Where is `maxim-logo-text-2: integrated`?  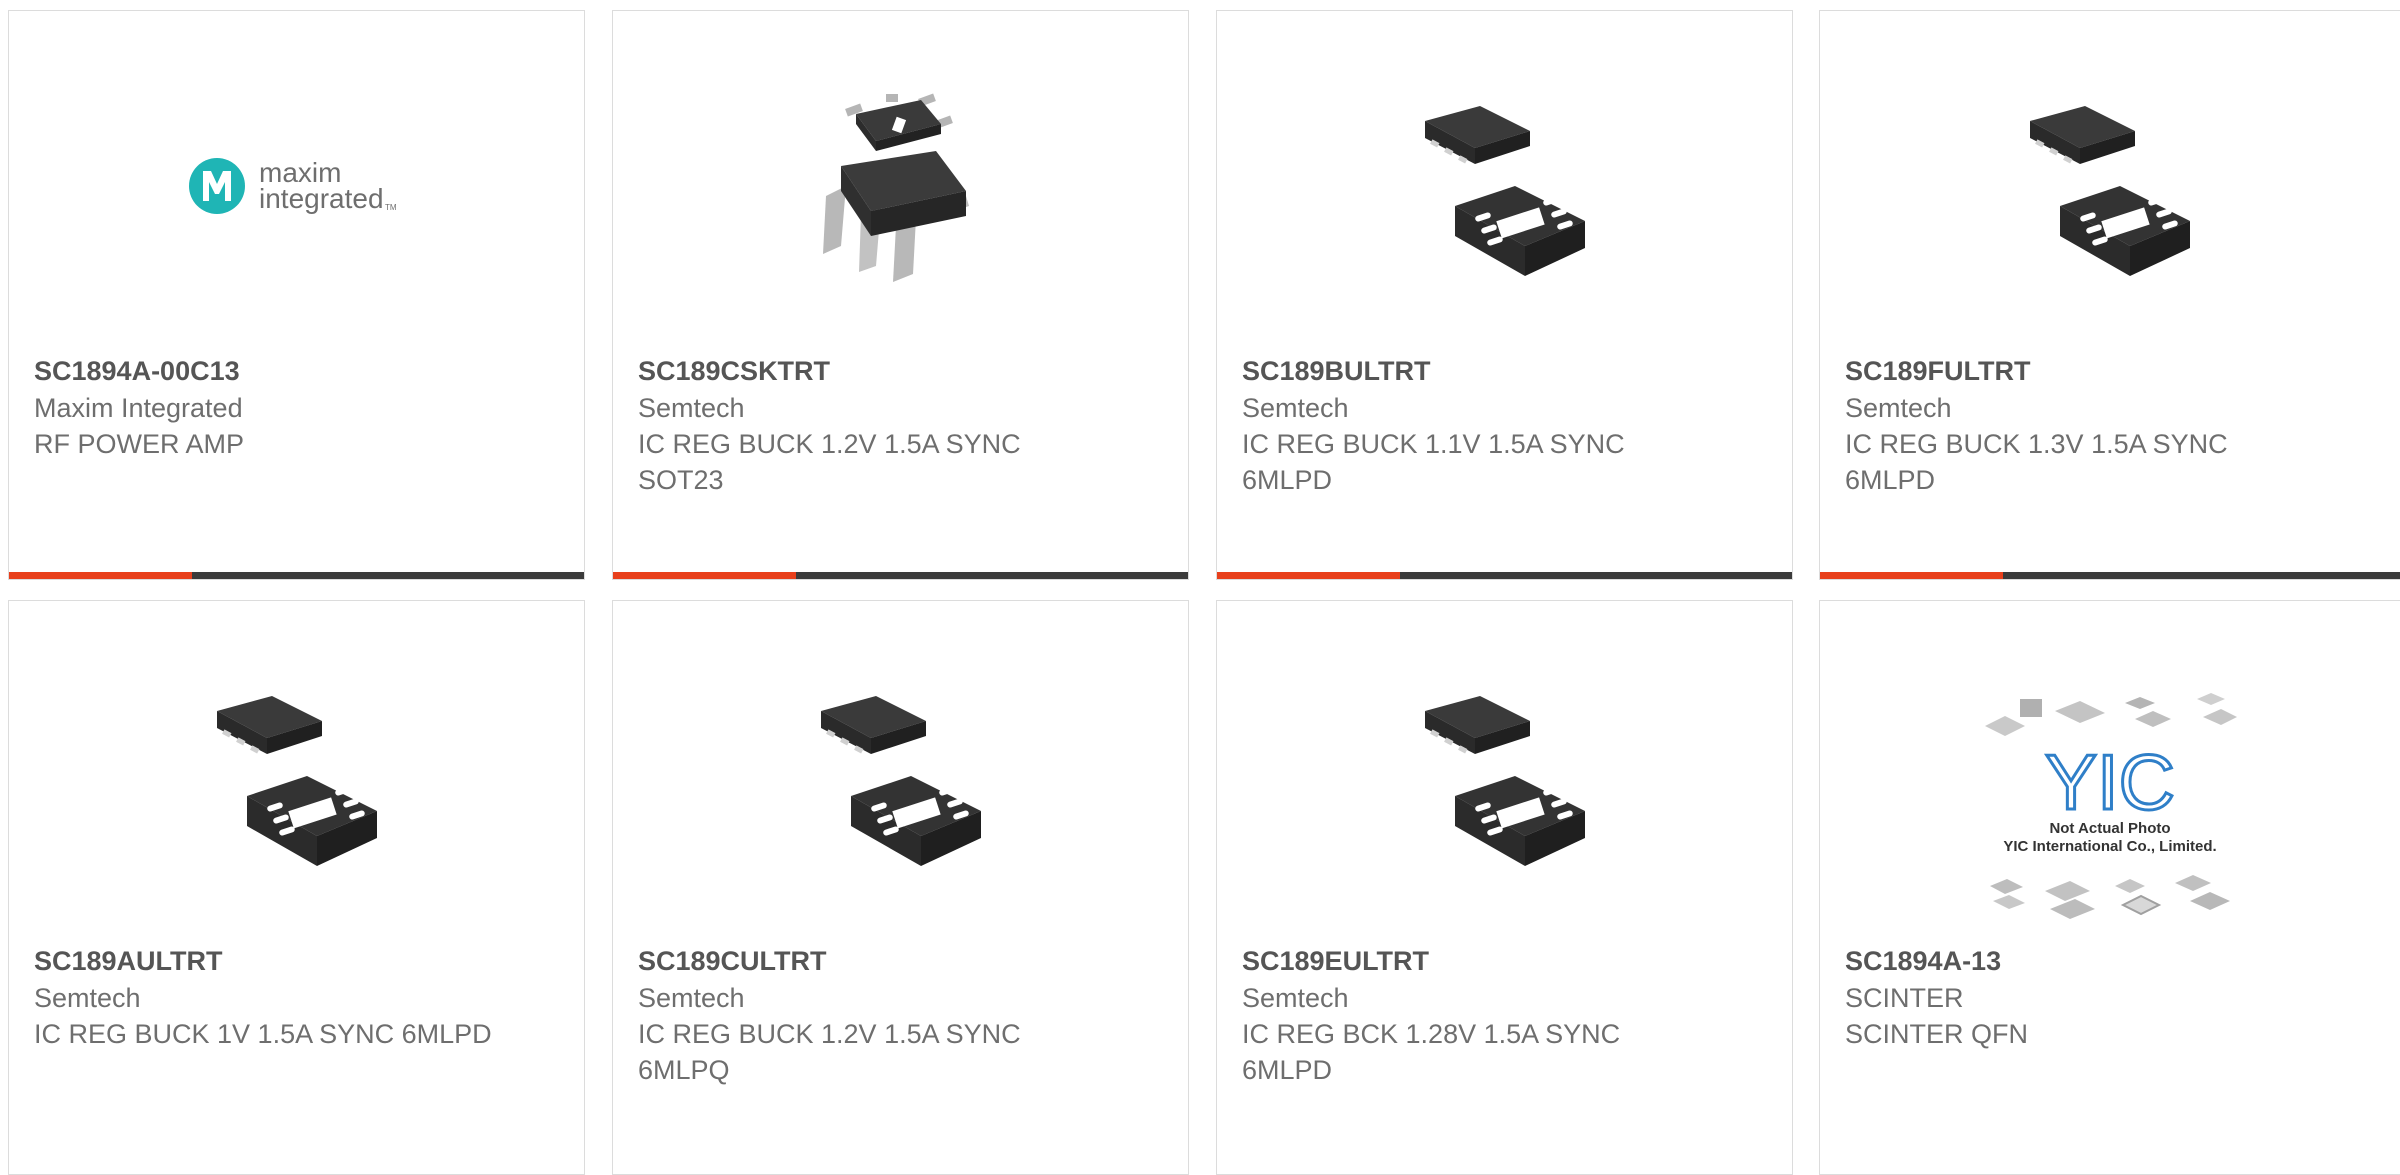
maxim-logo-text-2: integrated is located at coordinates (321, 198).